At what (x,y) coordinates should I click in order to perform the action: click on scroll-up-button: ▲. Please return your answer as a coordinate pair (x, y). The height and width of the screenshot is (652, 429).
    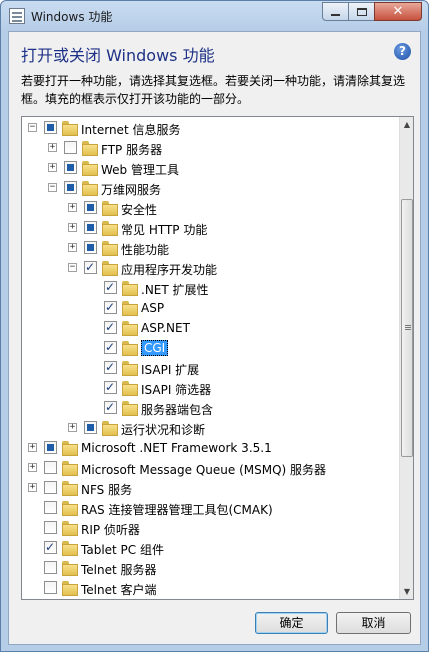
    Looking at the image, I should click on (406, 124).